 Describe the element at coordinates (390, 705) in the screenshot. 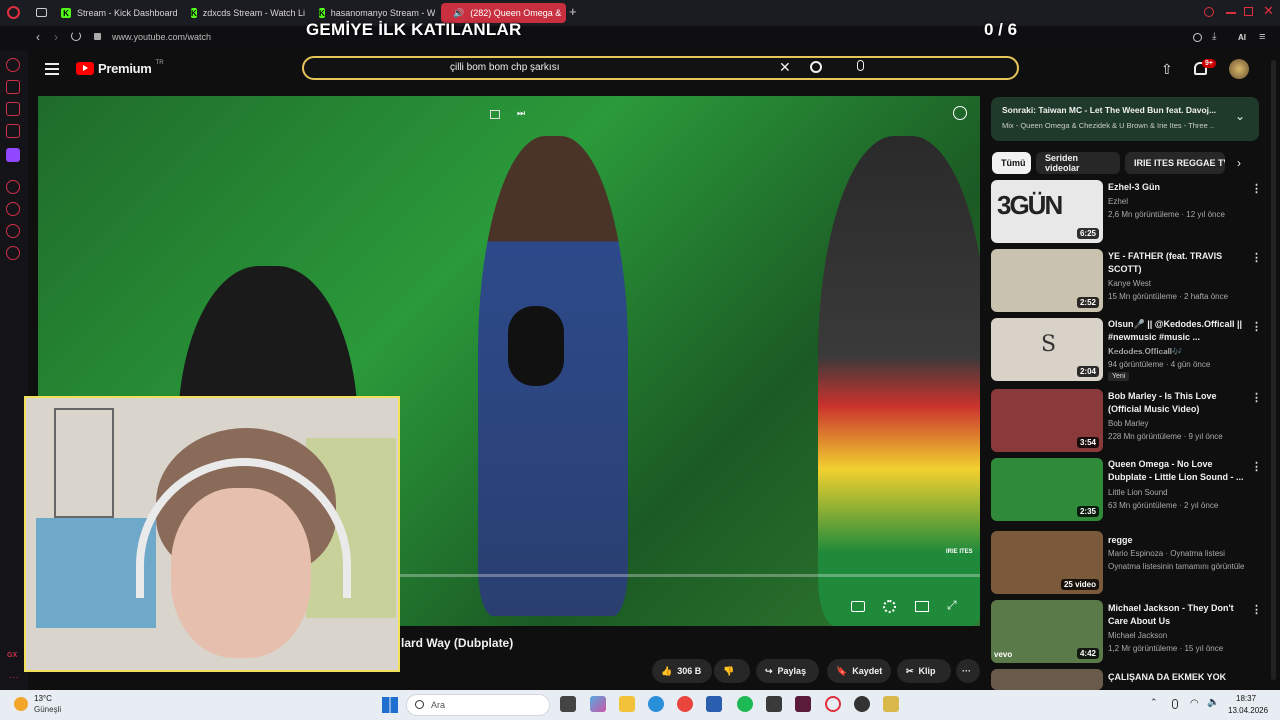

I see `windows-start-icon` at that location.